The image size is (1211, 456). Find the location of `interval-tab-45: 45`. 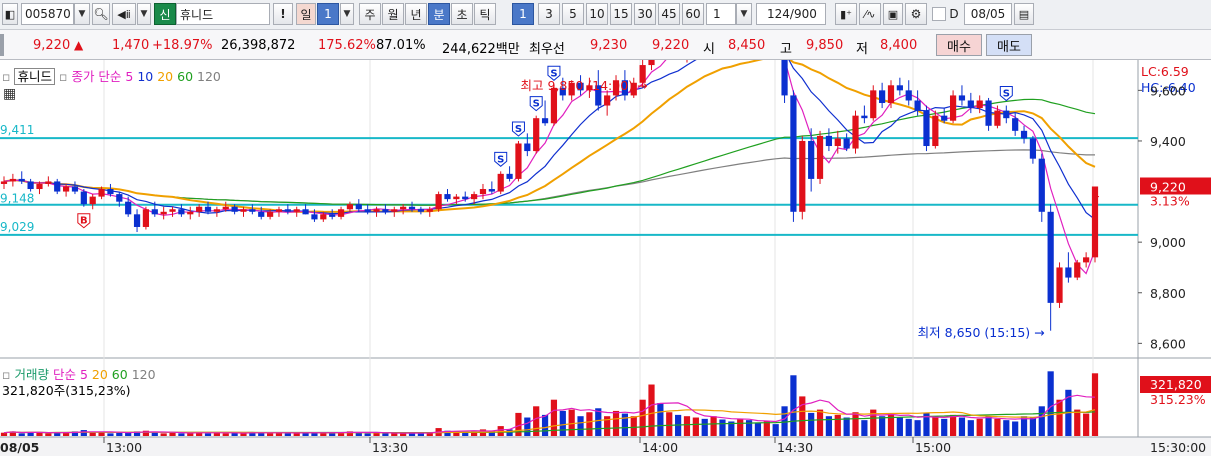

interval-tab-45: 45 is located at coordinates (669, 14).